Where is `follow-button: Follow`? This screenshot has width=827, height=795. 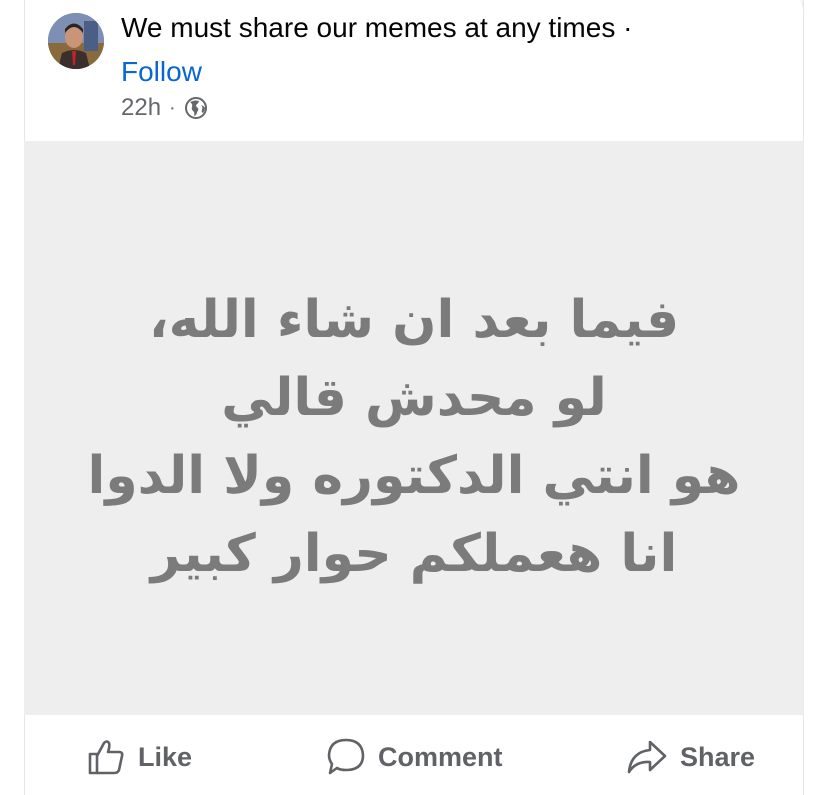 follow-button: Follow is located at coordinates (161, 72).